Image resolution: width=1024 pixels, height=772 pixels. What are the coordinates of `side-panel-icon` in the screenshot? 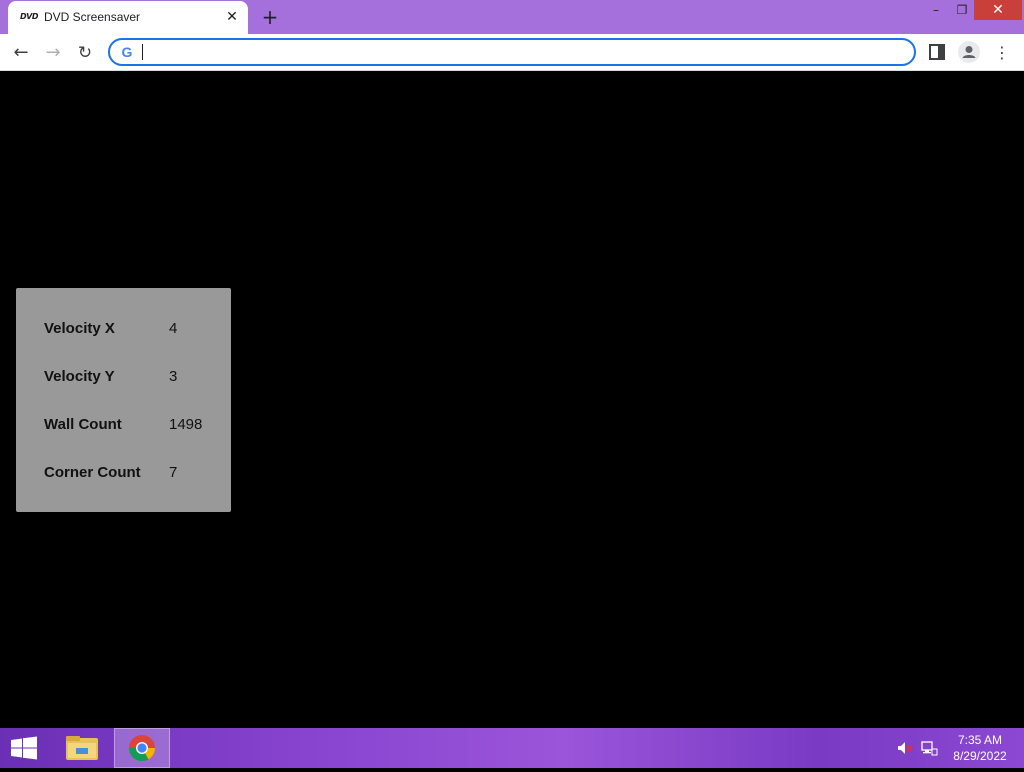 It's located at (937, 52).